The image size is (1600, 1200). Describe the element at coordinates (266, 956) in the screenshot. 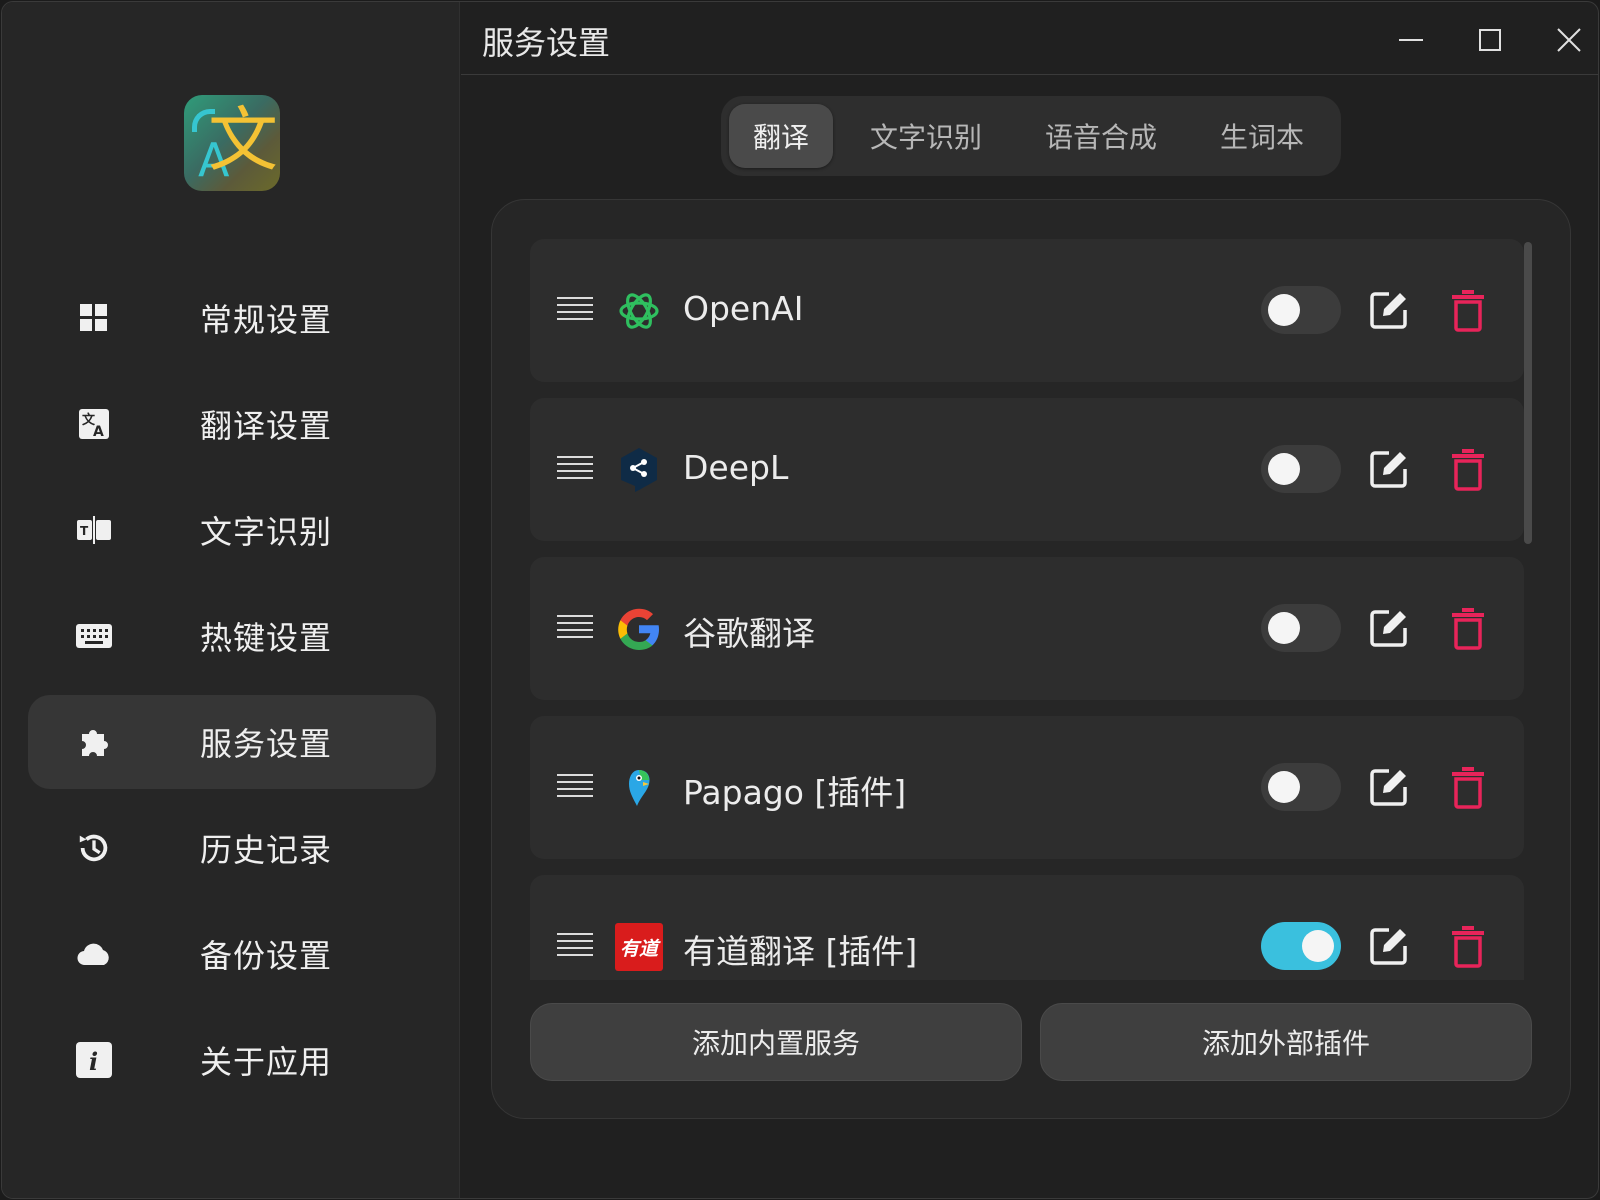

I see `sidebar-item-label: 备份设置` at that location.